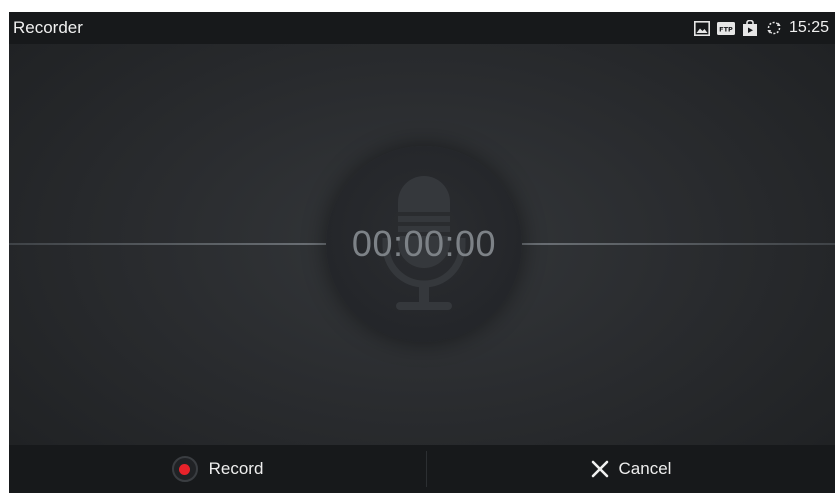 The width and height of the screenshot is (835, 493). What do you see at coordinates (599, 469) in the screenshot?
I see `close-icon` at bounding box center [599, 469].